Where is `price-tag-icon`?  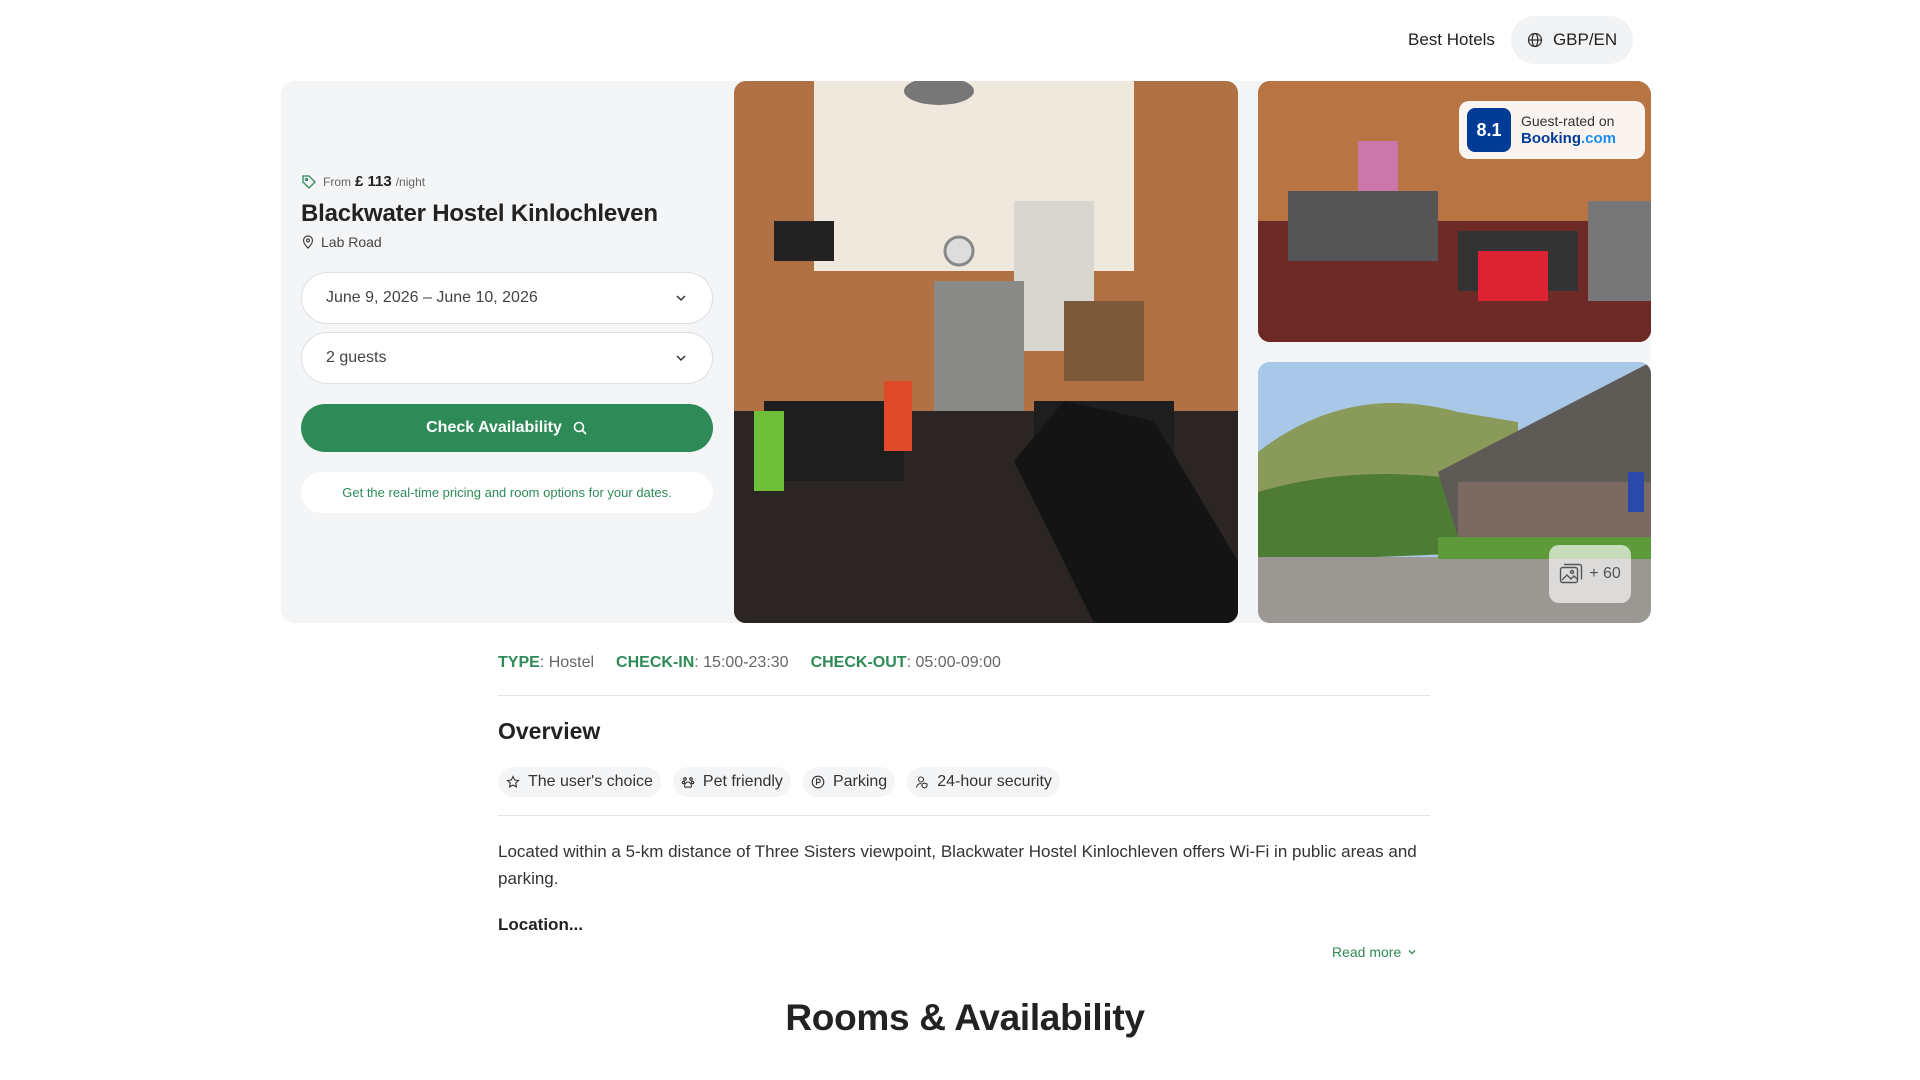 price-tag-icon is located at coordinates (309, 181).